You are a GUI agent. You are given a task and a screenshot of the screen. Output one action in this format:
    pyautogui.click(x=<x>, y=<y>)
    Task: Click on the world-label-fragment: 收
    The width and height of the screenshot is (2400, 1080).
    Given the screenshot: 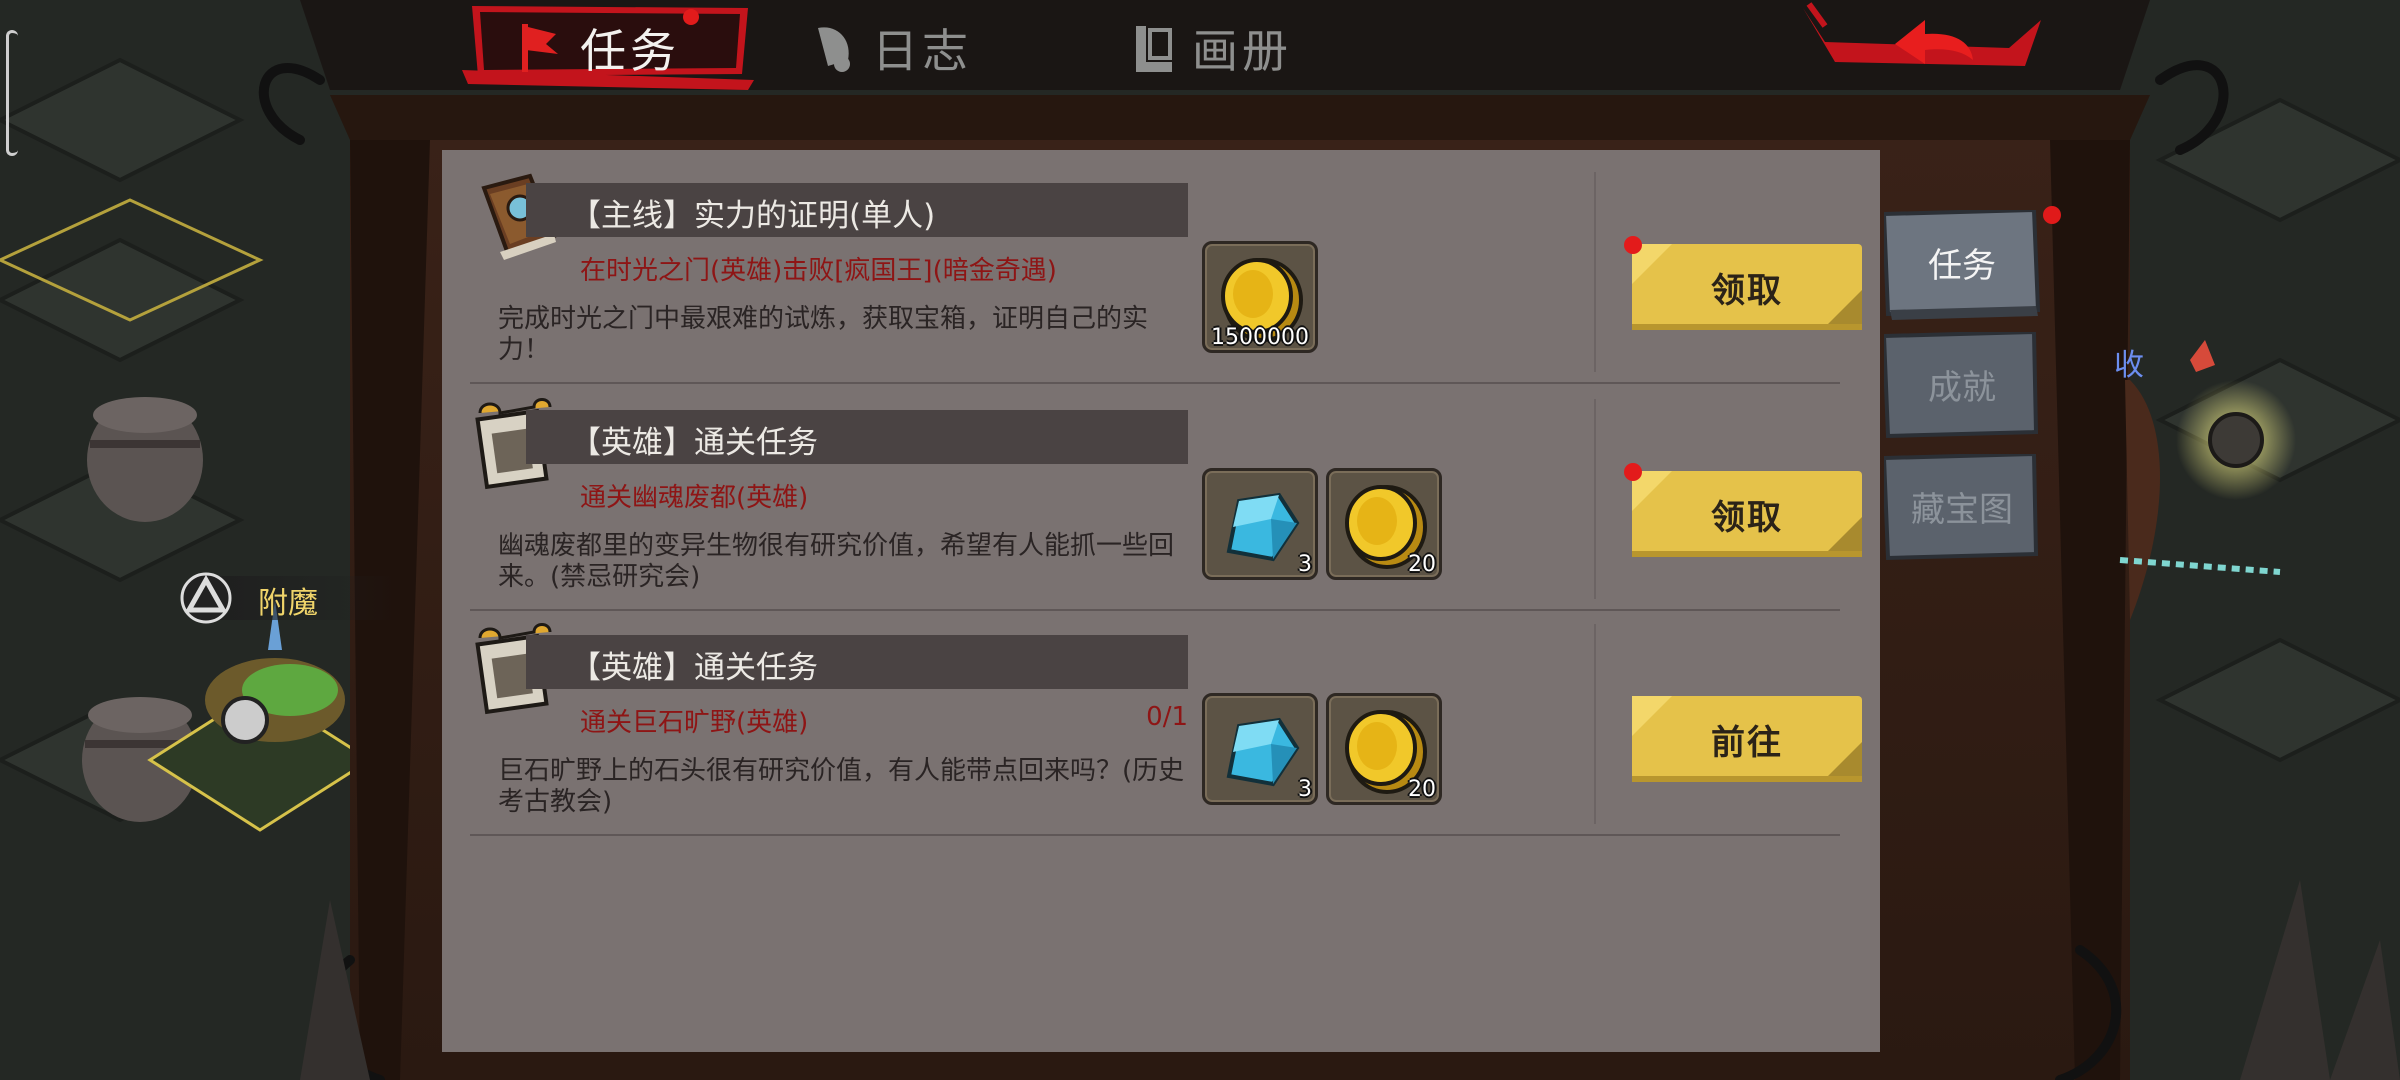 What is the action you would take?
    pyautogui.click(x=2129, y=365)
    